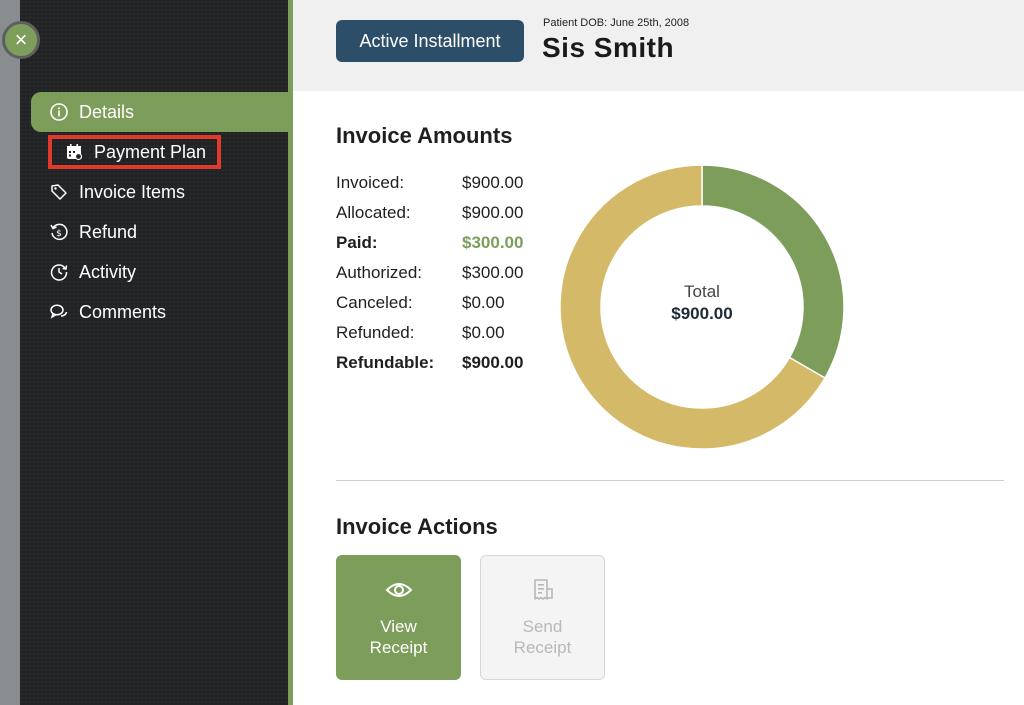  I want to click on amount-row-canceled: Canceled: $0.00, so click(439, 303).